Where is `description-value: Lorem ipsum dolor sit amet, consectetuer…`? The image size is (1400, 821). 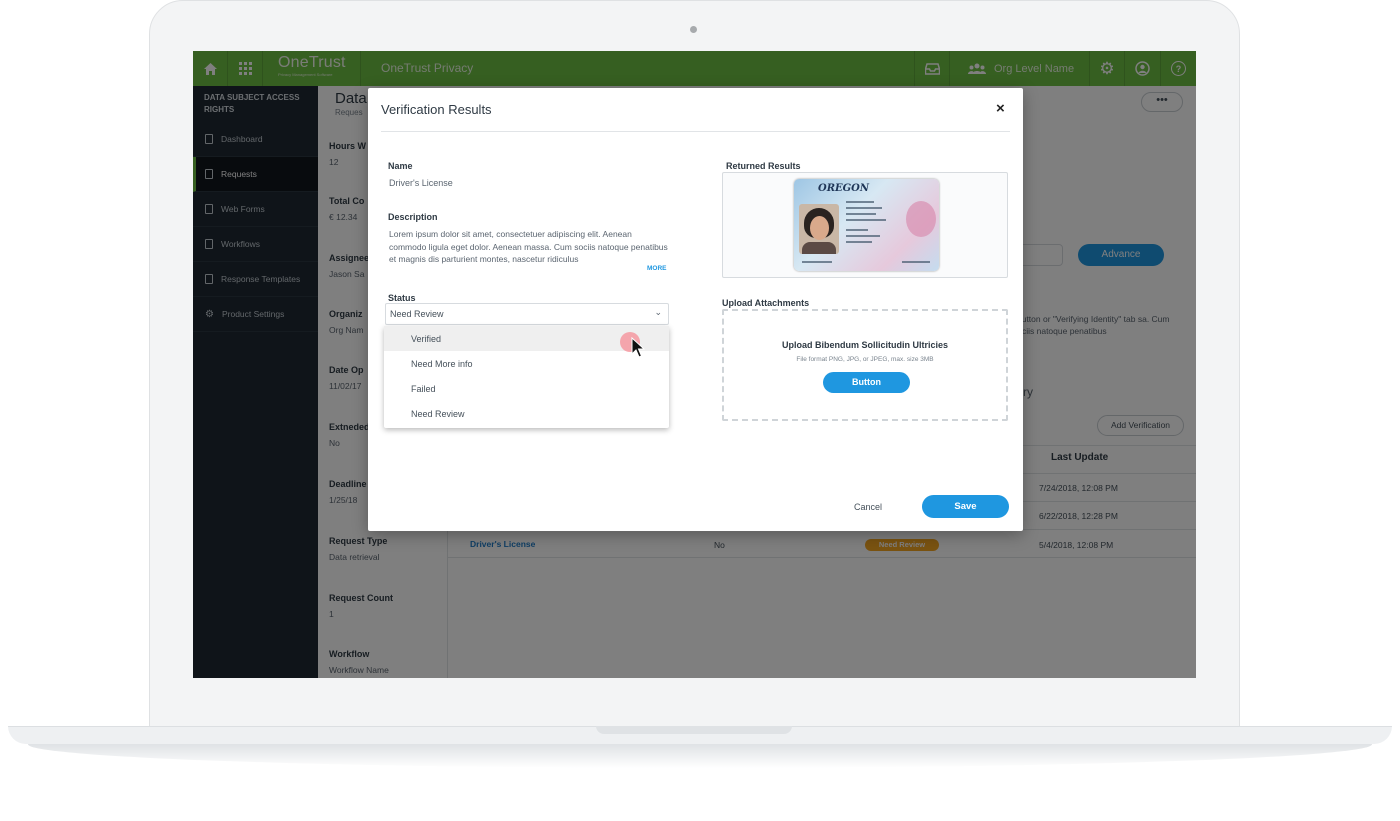
description-value: Lorem ipsum dolor sit amet, consectetuer… is located at coordinates (528, 246).